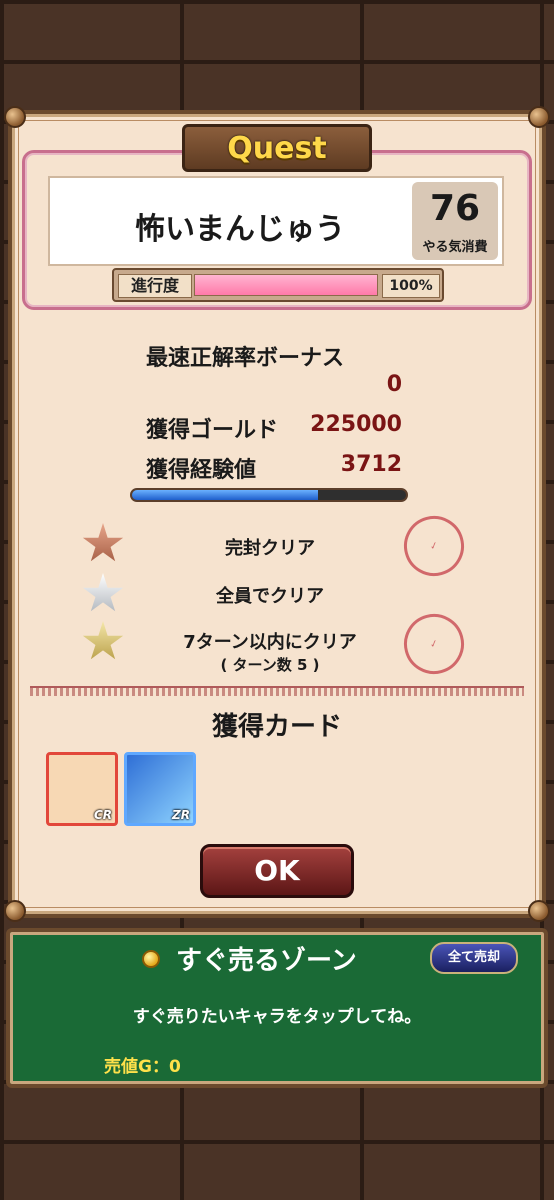 Image resolution: width=554 pixels, height=1200 pixels. What do you see at coordinates (82, 789) in the screenshot?
I see `card-item: CR` at bounding box center [82, 789].